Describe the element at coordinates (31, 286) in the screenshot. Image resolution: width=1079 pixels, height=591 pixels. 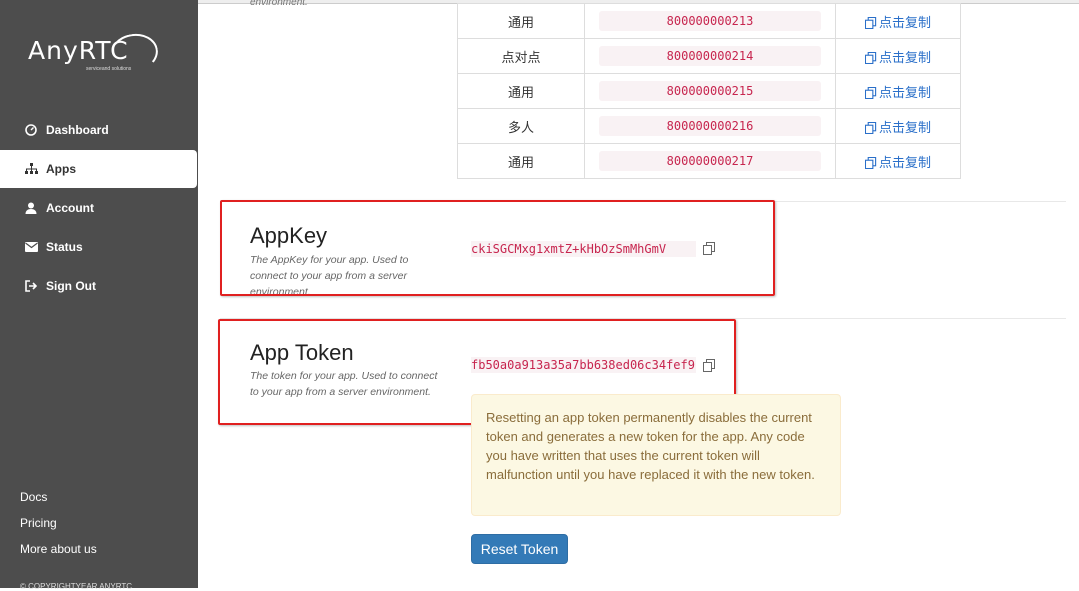
I see `sign-out-icon` at that location.